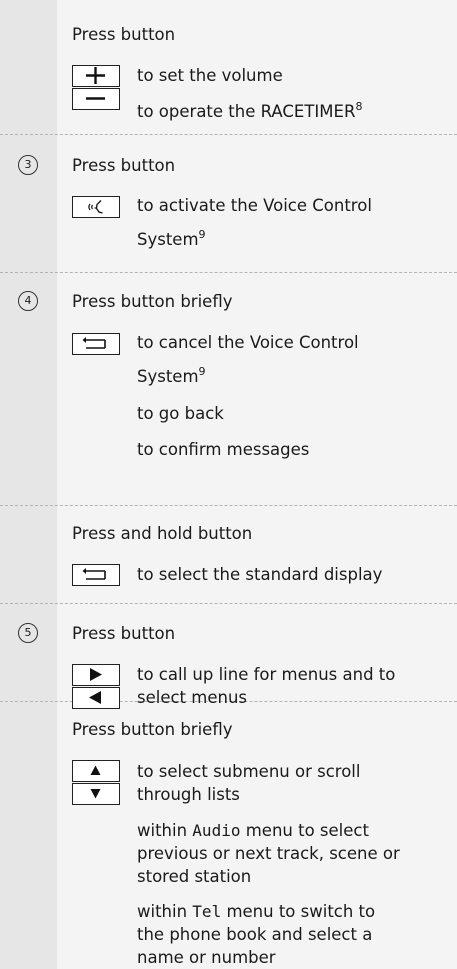 The image size is (457, 969). What do you see at coordinates (250, 110) in the screenshot?
I see `key-description: to operate the RACETIMER8` at bounding box center [250, 110].